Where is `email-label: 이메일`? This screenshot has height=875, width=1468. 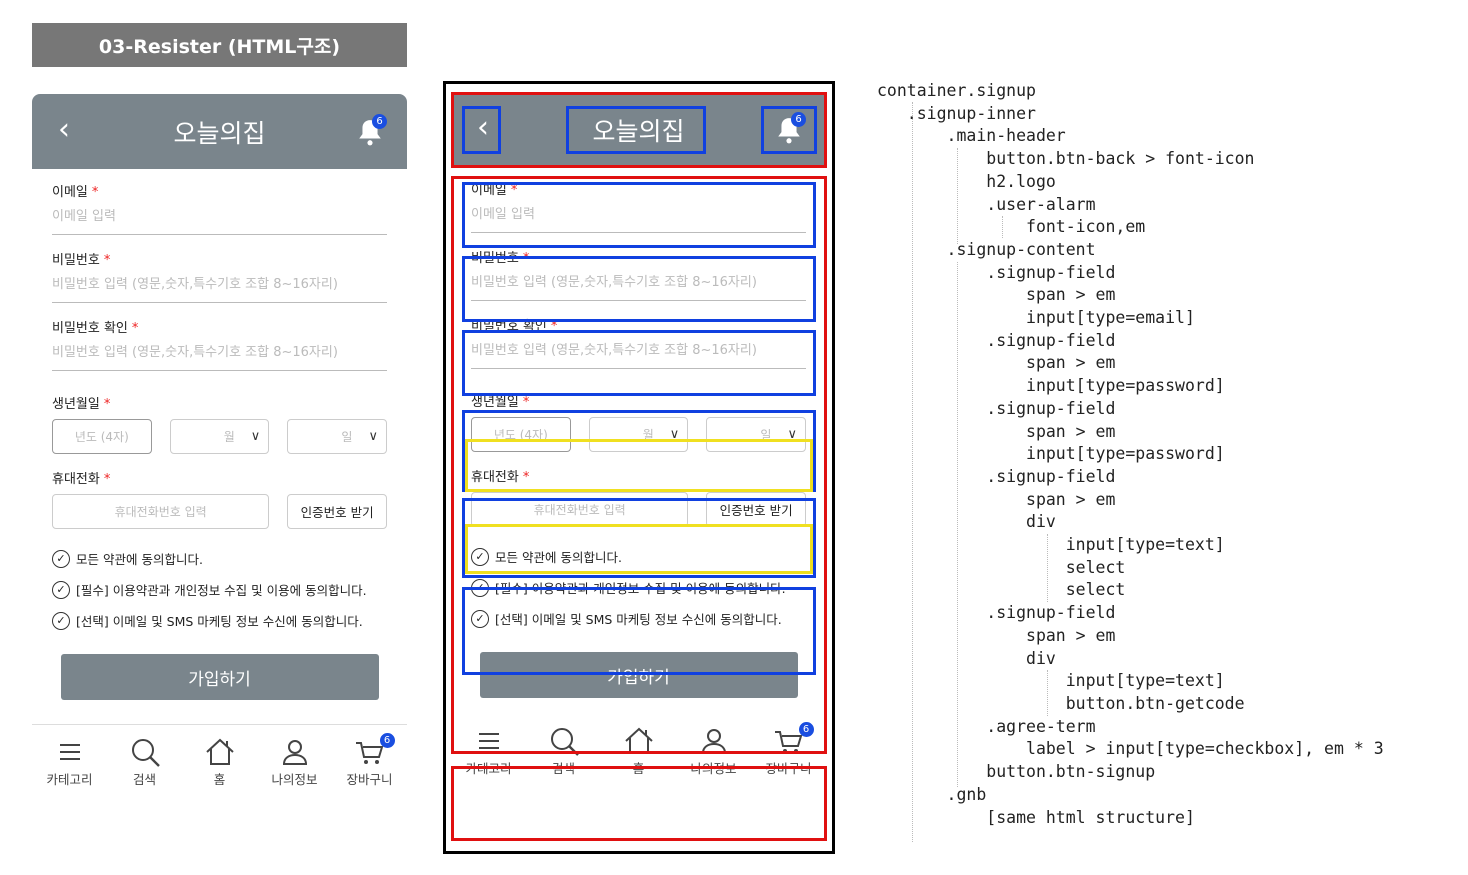 email-label: 이메일 is located at coordinates (489, 190).